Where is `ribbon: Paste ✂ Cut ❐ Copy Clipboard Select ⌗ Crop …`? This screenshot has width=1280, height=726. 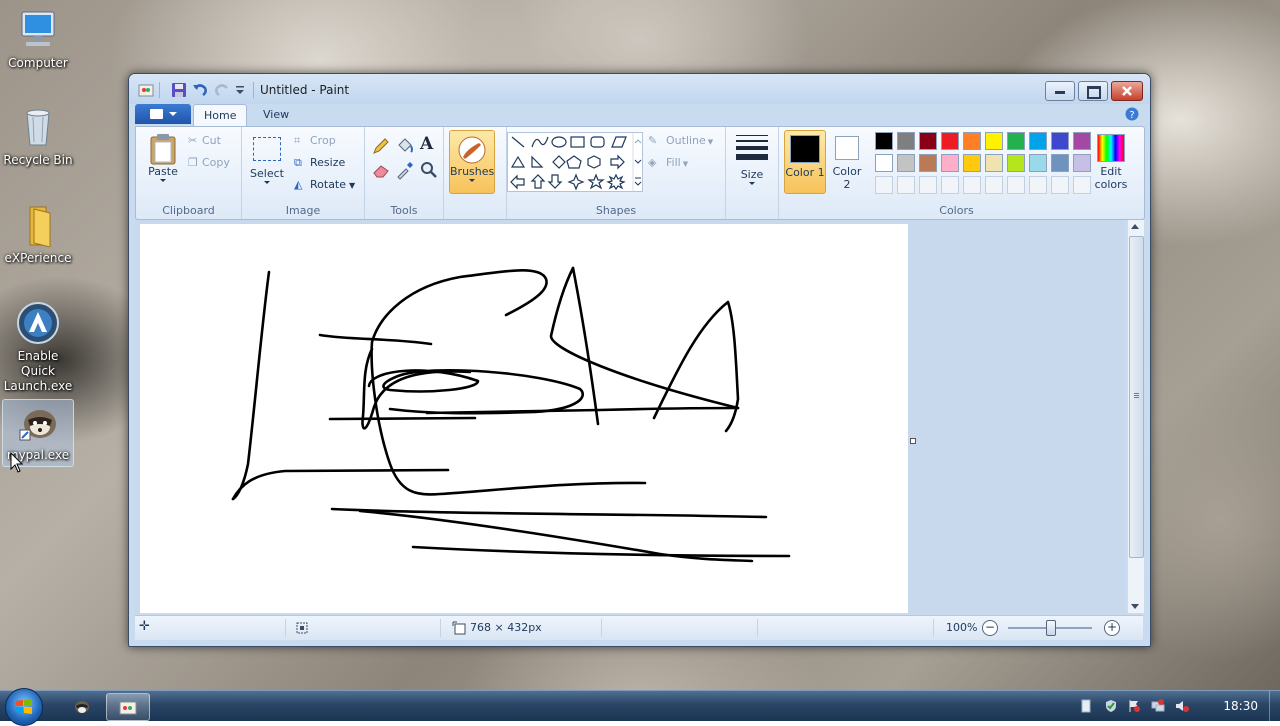
ribbon: Paste ✂ Cut ❐ Copy Clipboard Select ⌗ Crop … is located at coordinates (640, 173).